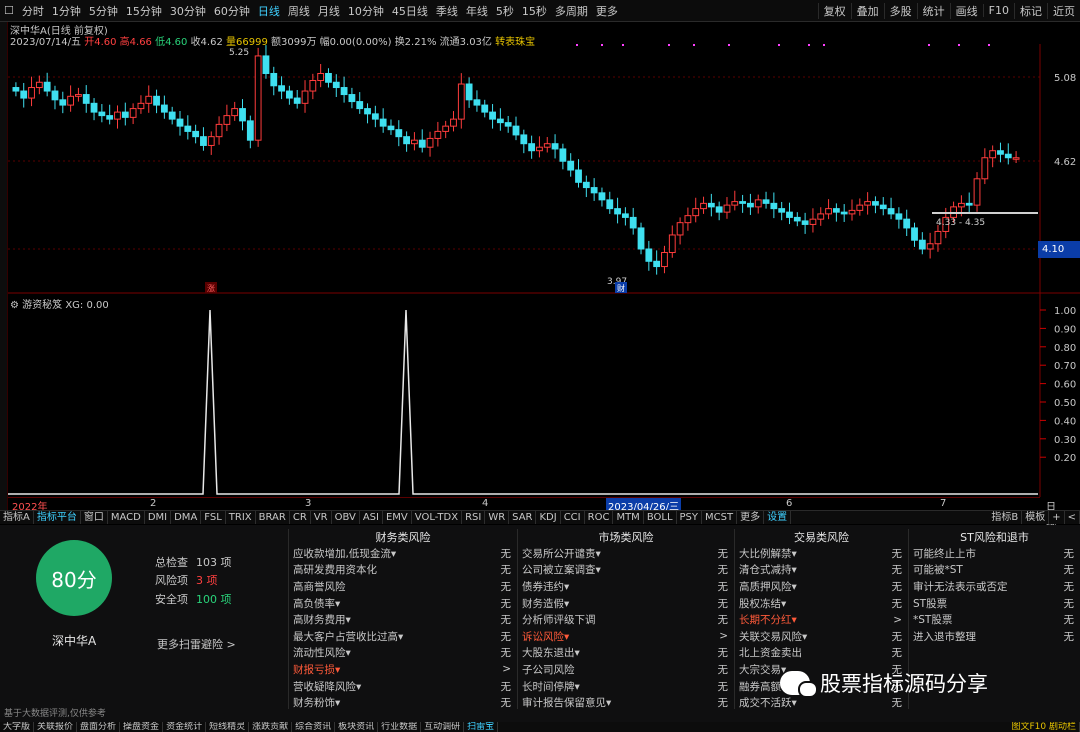 Image resolution: width=1080 pixels, height=732 pixels. Describe the element at coordinates (271, 727) in the screenshot. I see `bottom-tab: 涨跌贡献` at that location.